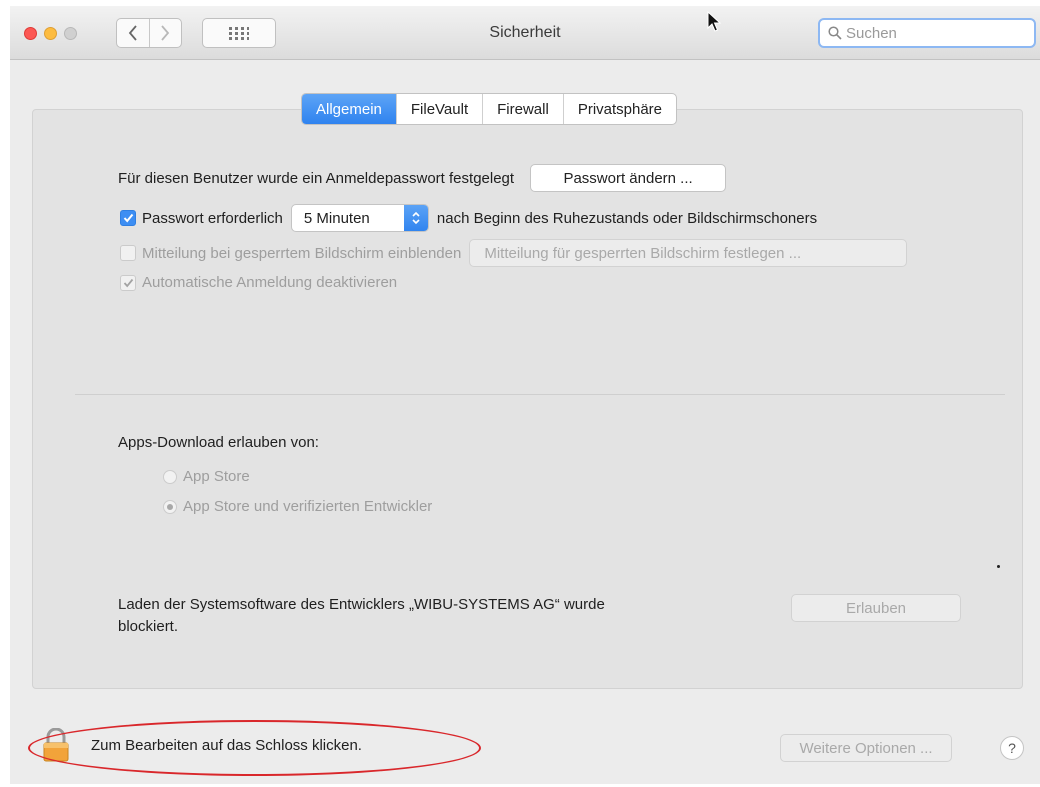 The width and height of the screenshot is (1040, 787). I want to click on tab-filevault: FileVault, so click(438, 109).